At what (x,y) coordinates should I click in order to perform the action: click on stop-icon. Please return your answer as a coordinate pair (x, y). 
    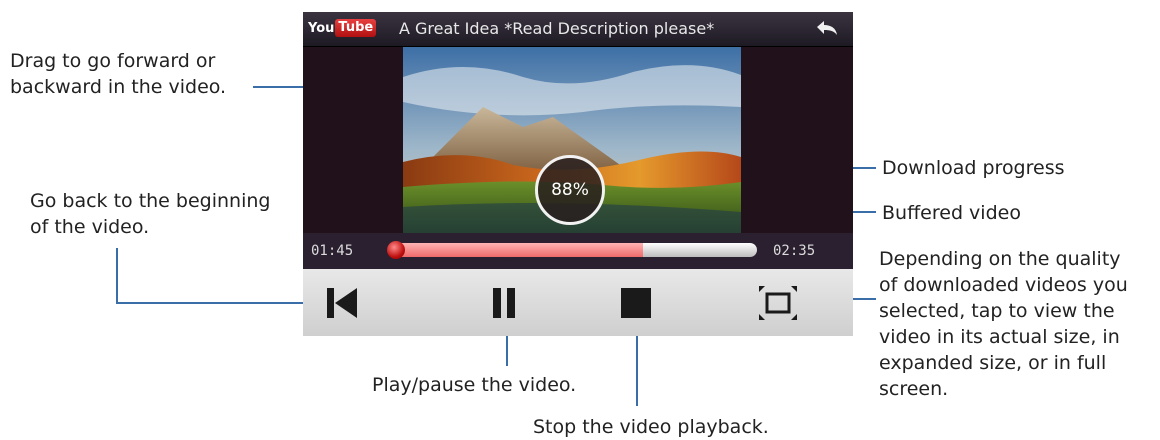
    Looking at the image, I should click on (636, 303).